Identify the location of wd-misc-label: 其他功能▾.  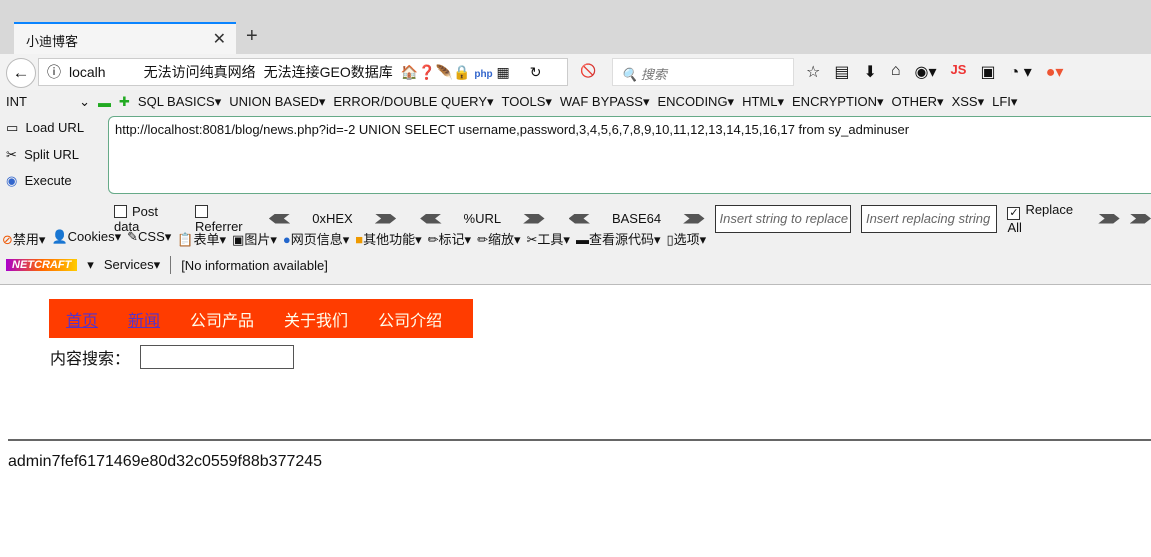
(392, 239).